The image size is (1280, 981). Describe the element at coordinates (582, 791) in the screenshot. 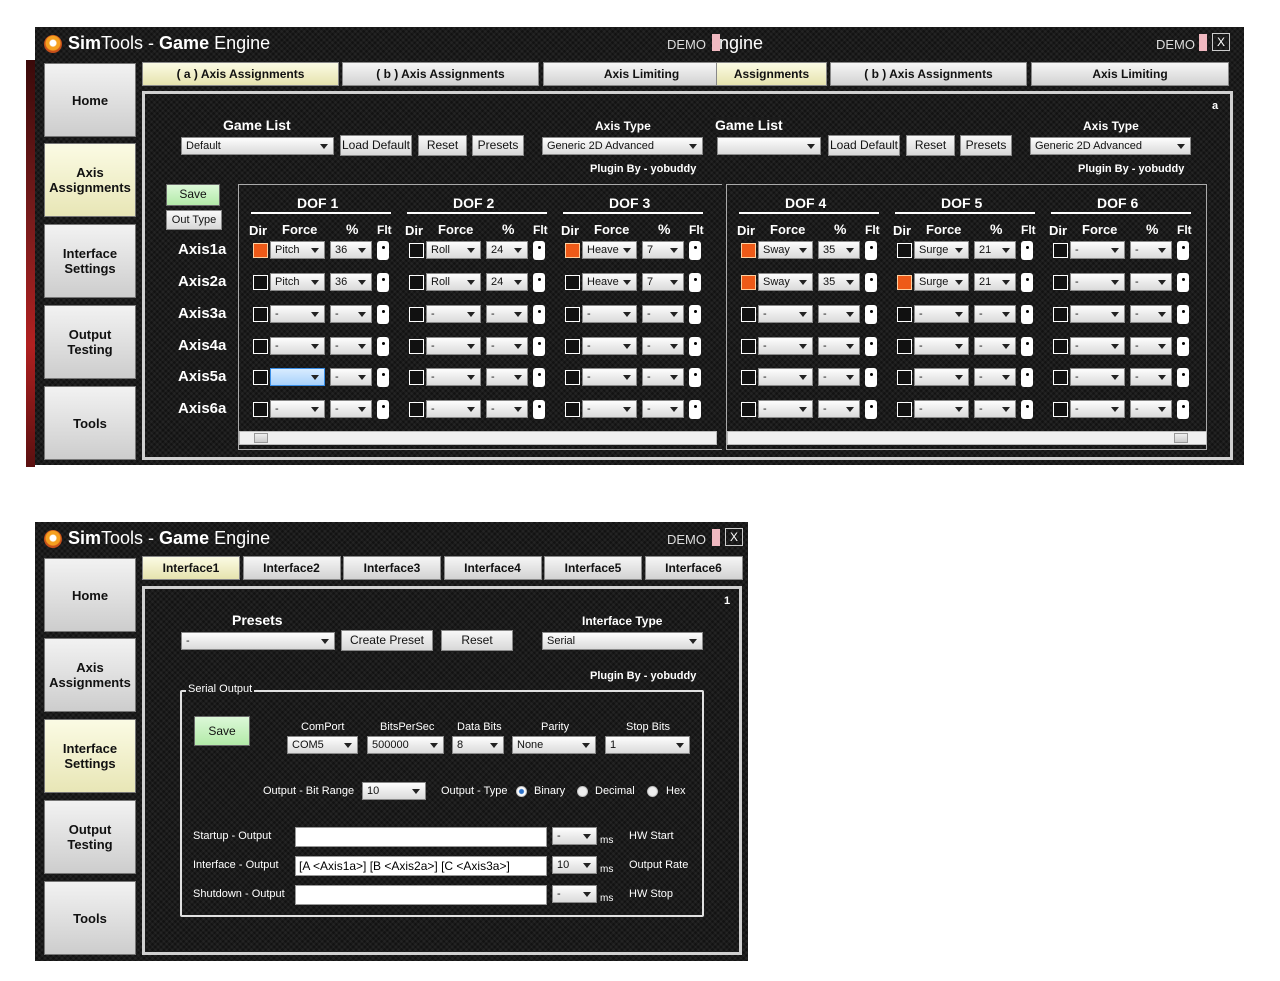

I see `decimal-radio` at that location.